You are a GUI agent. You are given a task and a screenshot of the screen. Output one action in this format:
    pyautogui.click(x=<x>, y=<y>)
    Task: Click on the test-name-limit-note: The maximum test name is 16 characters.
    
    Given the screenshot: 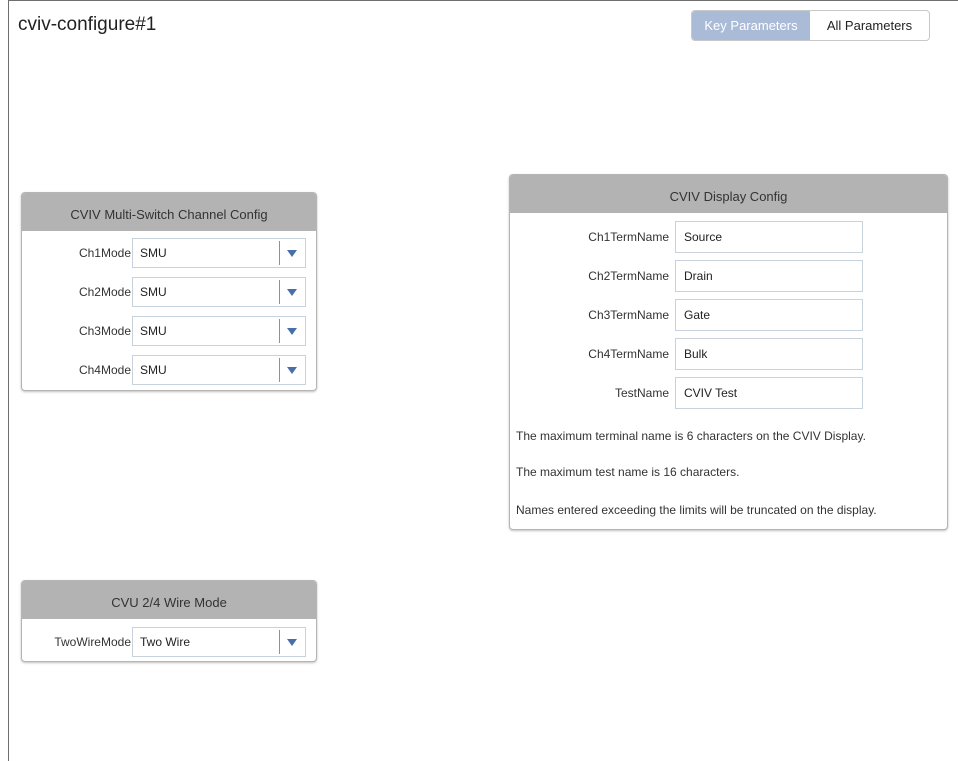 What is the action you would take?
    pyautogui.click(x=628, y=472)
    